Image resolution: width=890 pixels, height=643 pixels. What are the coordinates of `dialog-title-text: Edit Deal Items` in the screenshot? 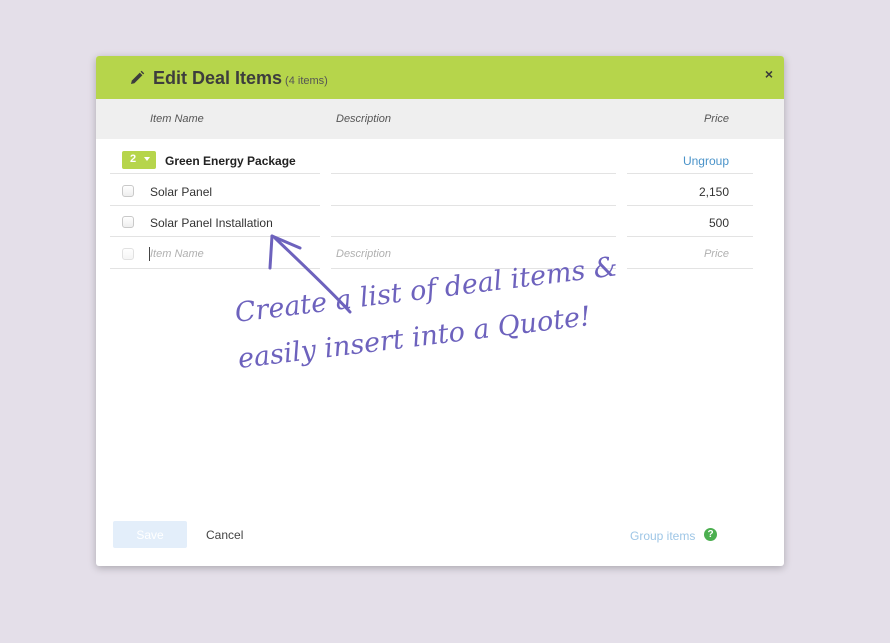 It's located at (218, 78).